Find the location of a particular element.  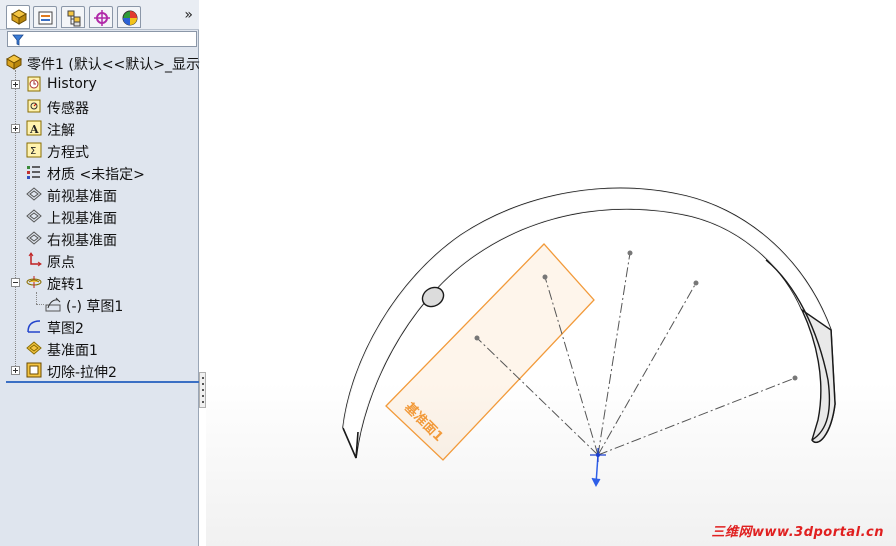

origin-icon is located at coordinates (35, 259).